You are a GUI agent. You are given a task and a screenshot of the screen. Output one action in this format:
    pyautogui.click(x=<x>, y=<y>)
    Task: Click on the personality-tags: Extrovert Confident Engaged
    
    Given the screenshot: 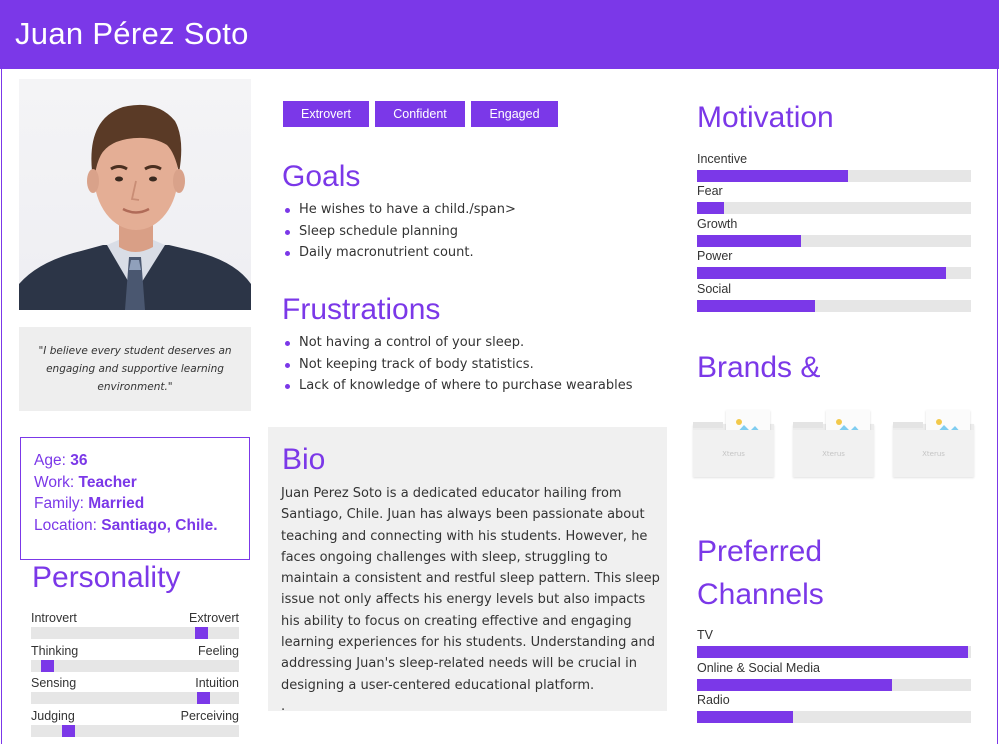 What is the action you would take?
    pyautogui.click(x=420, y=114)
    